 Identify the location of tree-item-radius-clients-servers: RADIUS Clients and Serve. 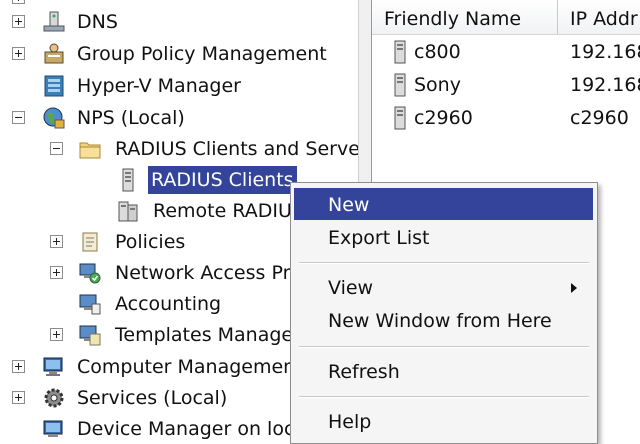
(179, 149).